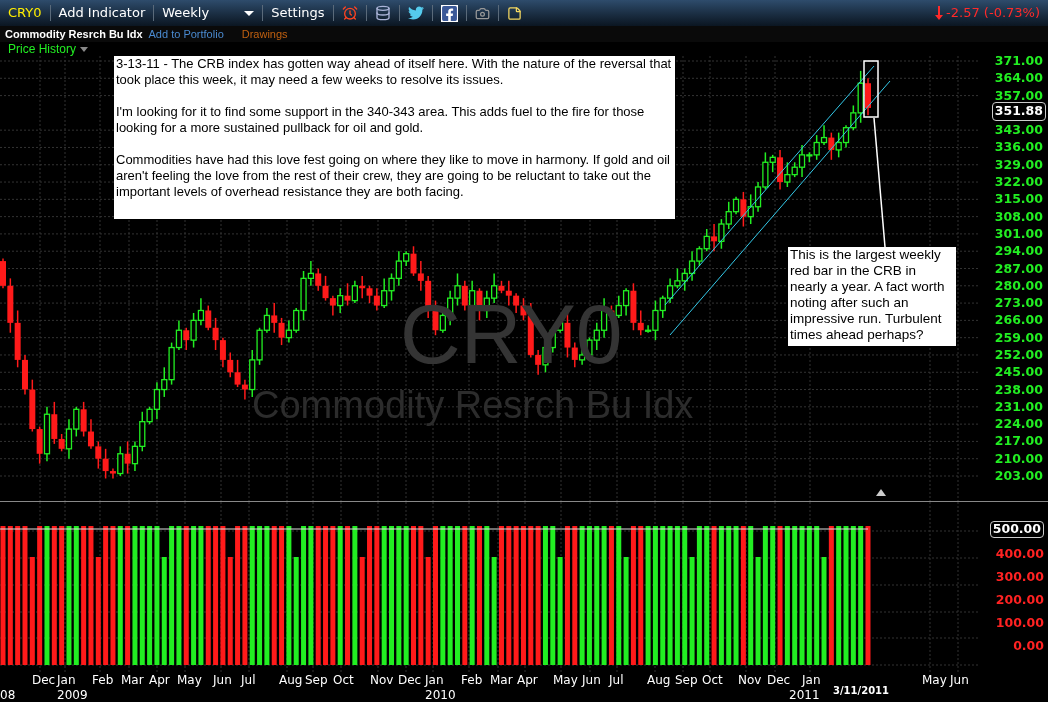 The height and width of the screenshot is (702, 1048). Describe the element at coordinates (1018, 459) in the screenshot. I see `price-axis-label: 210.00` at that location.